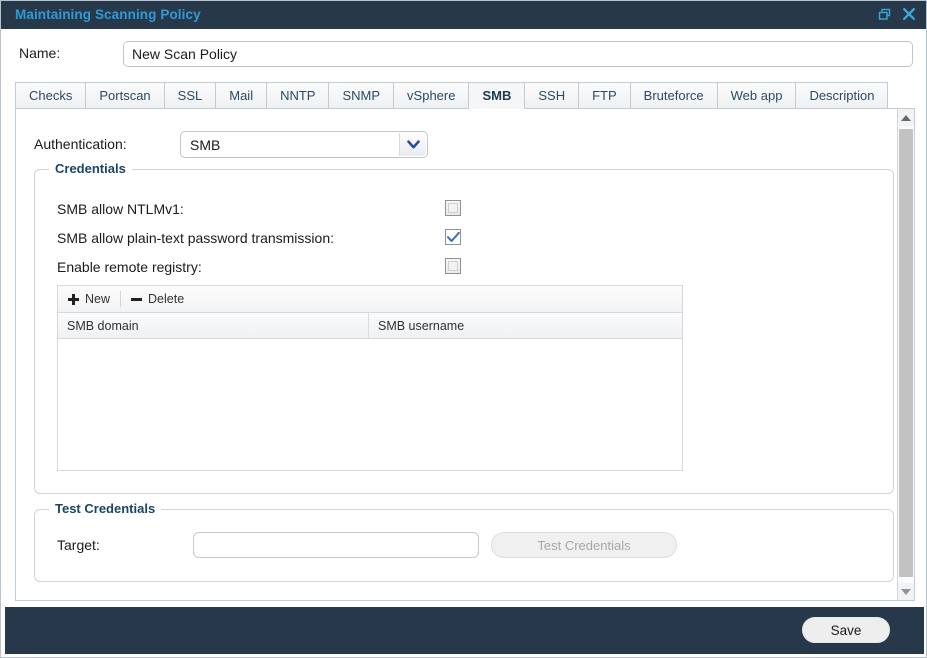 This screenshot has width=927, height=658. I want to click on plus-icon, so click(73, 299).